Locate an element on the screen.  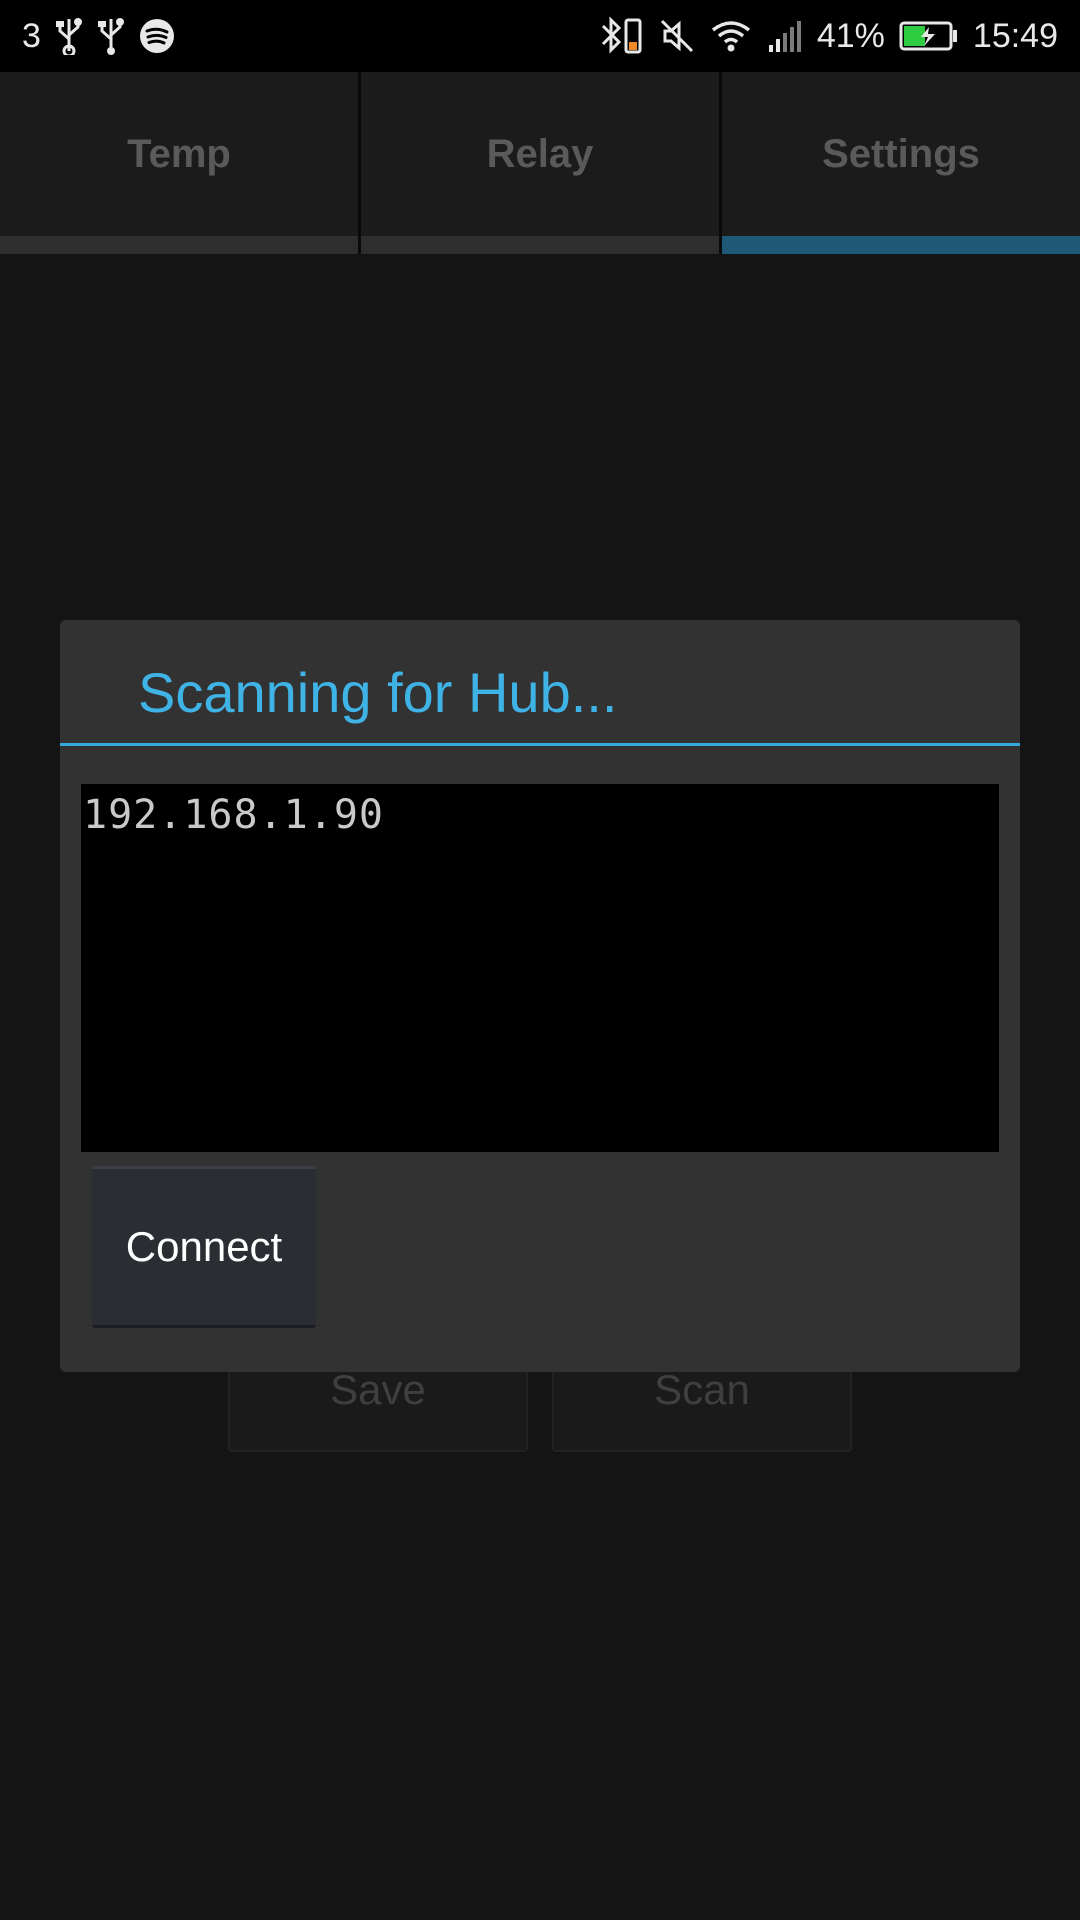
signal-icon is located at coordinates (785, 36).